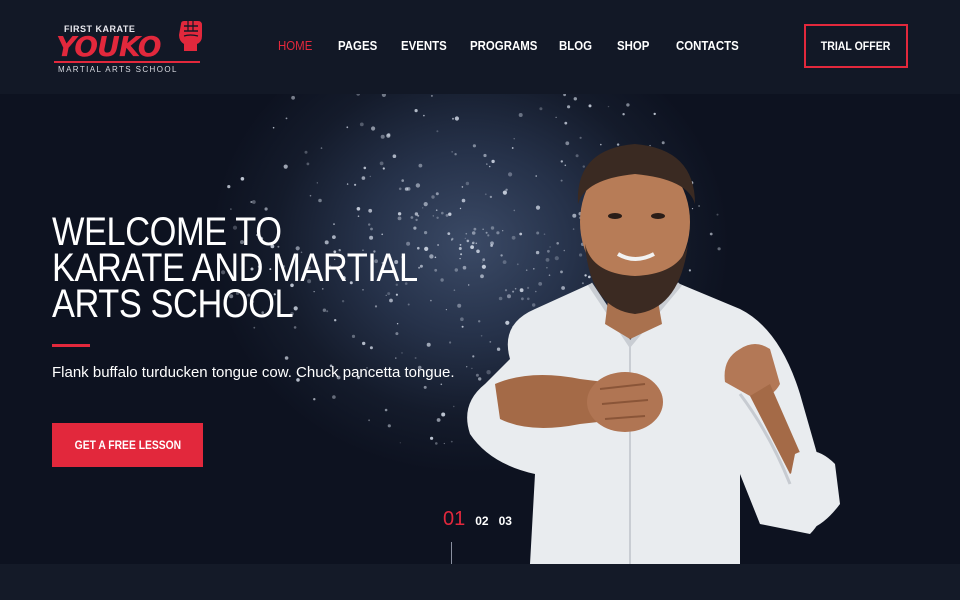  Describe the element at coordinates (451, 553) in the screenshot. I see `slider-indicator-line` at that location.